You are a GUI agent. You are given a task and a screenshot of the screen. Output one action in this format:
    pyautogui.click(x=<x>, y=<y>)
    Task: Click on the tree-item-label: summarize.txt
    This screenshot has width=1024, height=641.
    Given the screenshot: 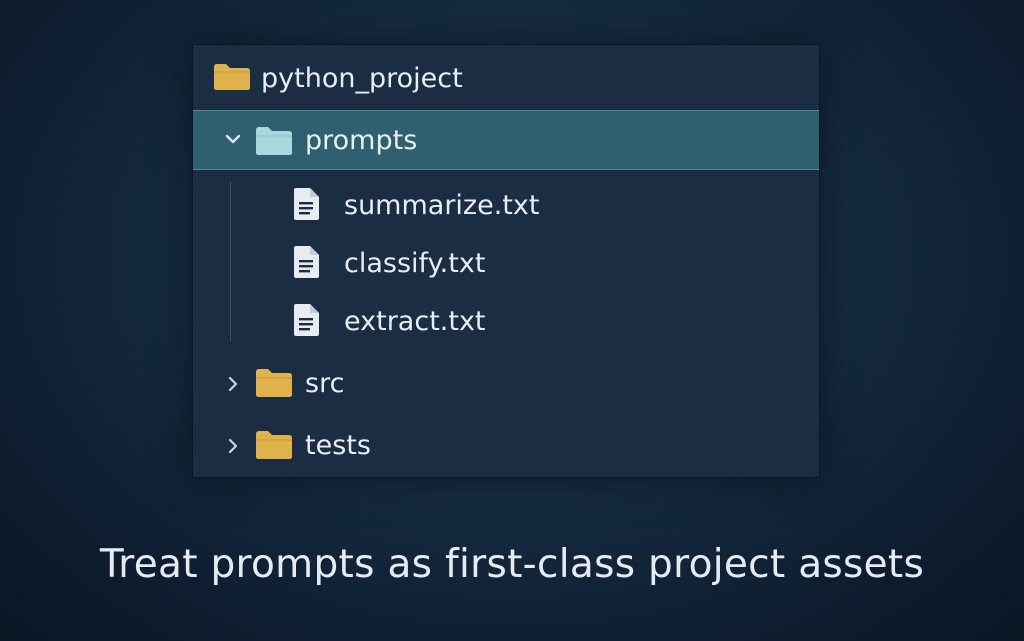 What is the action you would take?
    pyautogui.click(x=442, y=205)
    